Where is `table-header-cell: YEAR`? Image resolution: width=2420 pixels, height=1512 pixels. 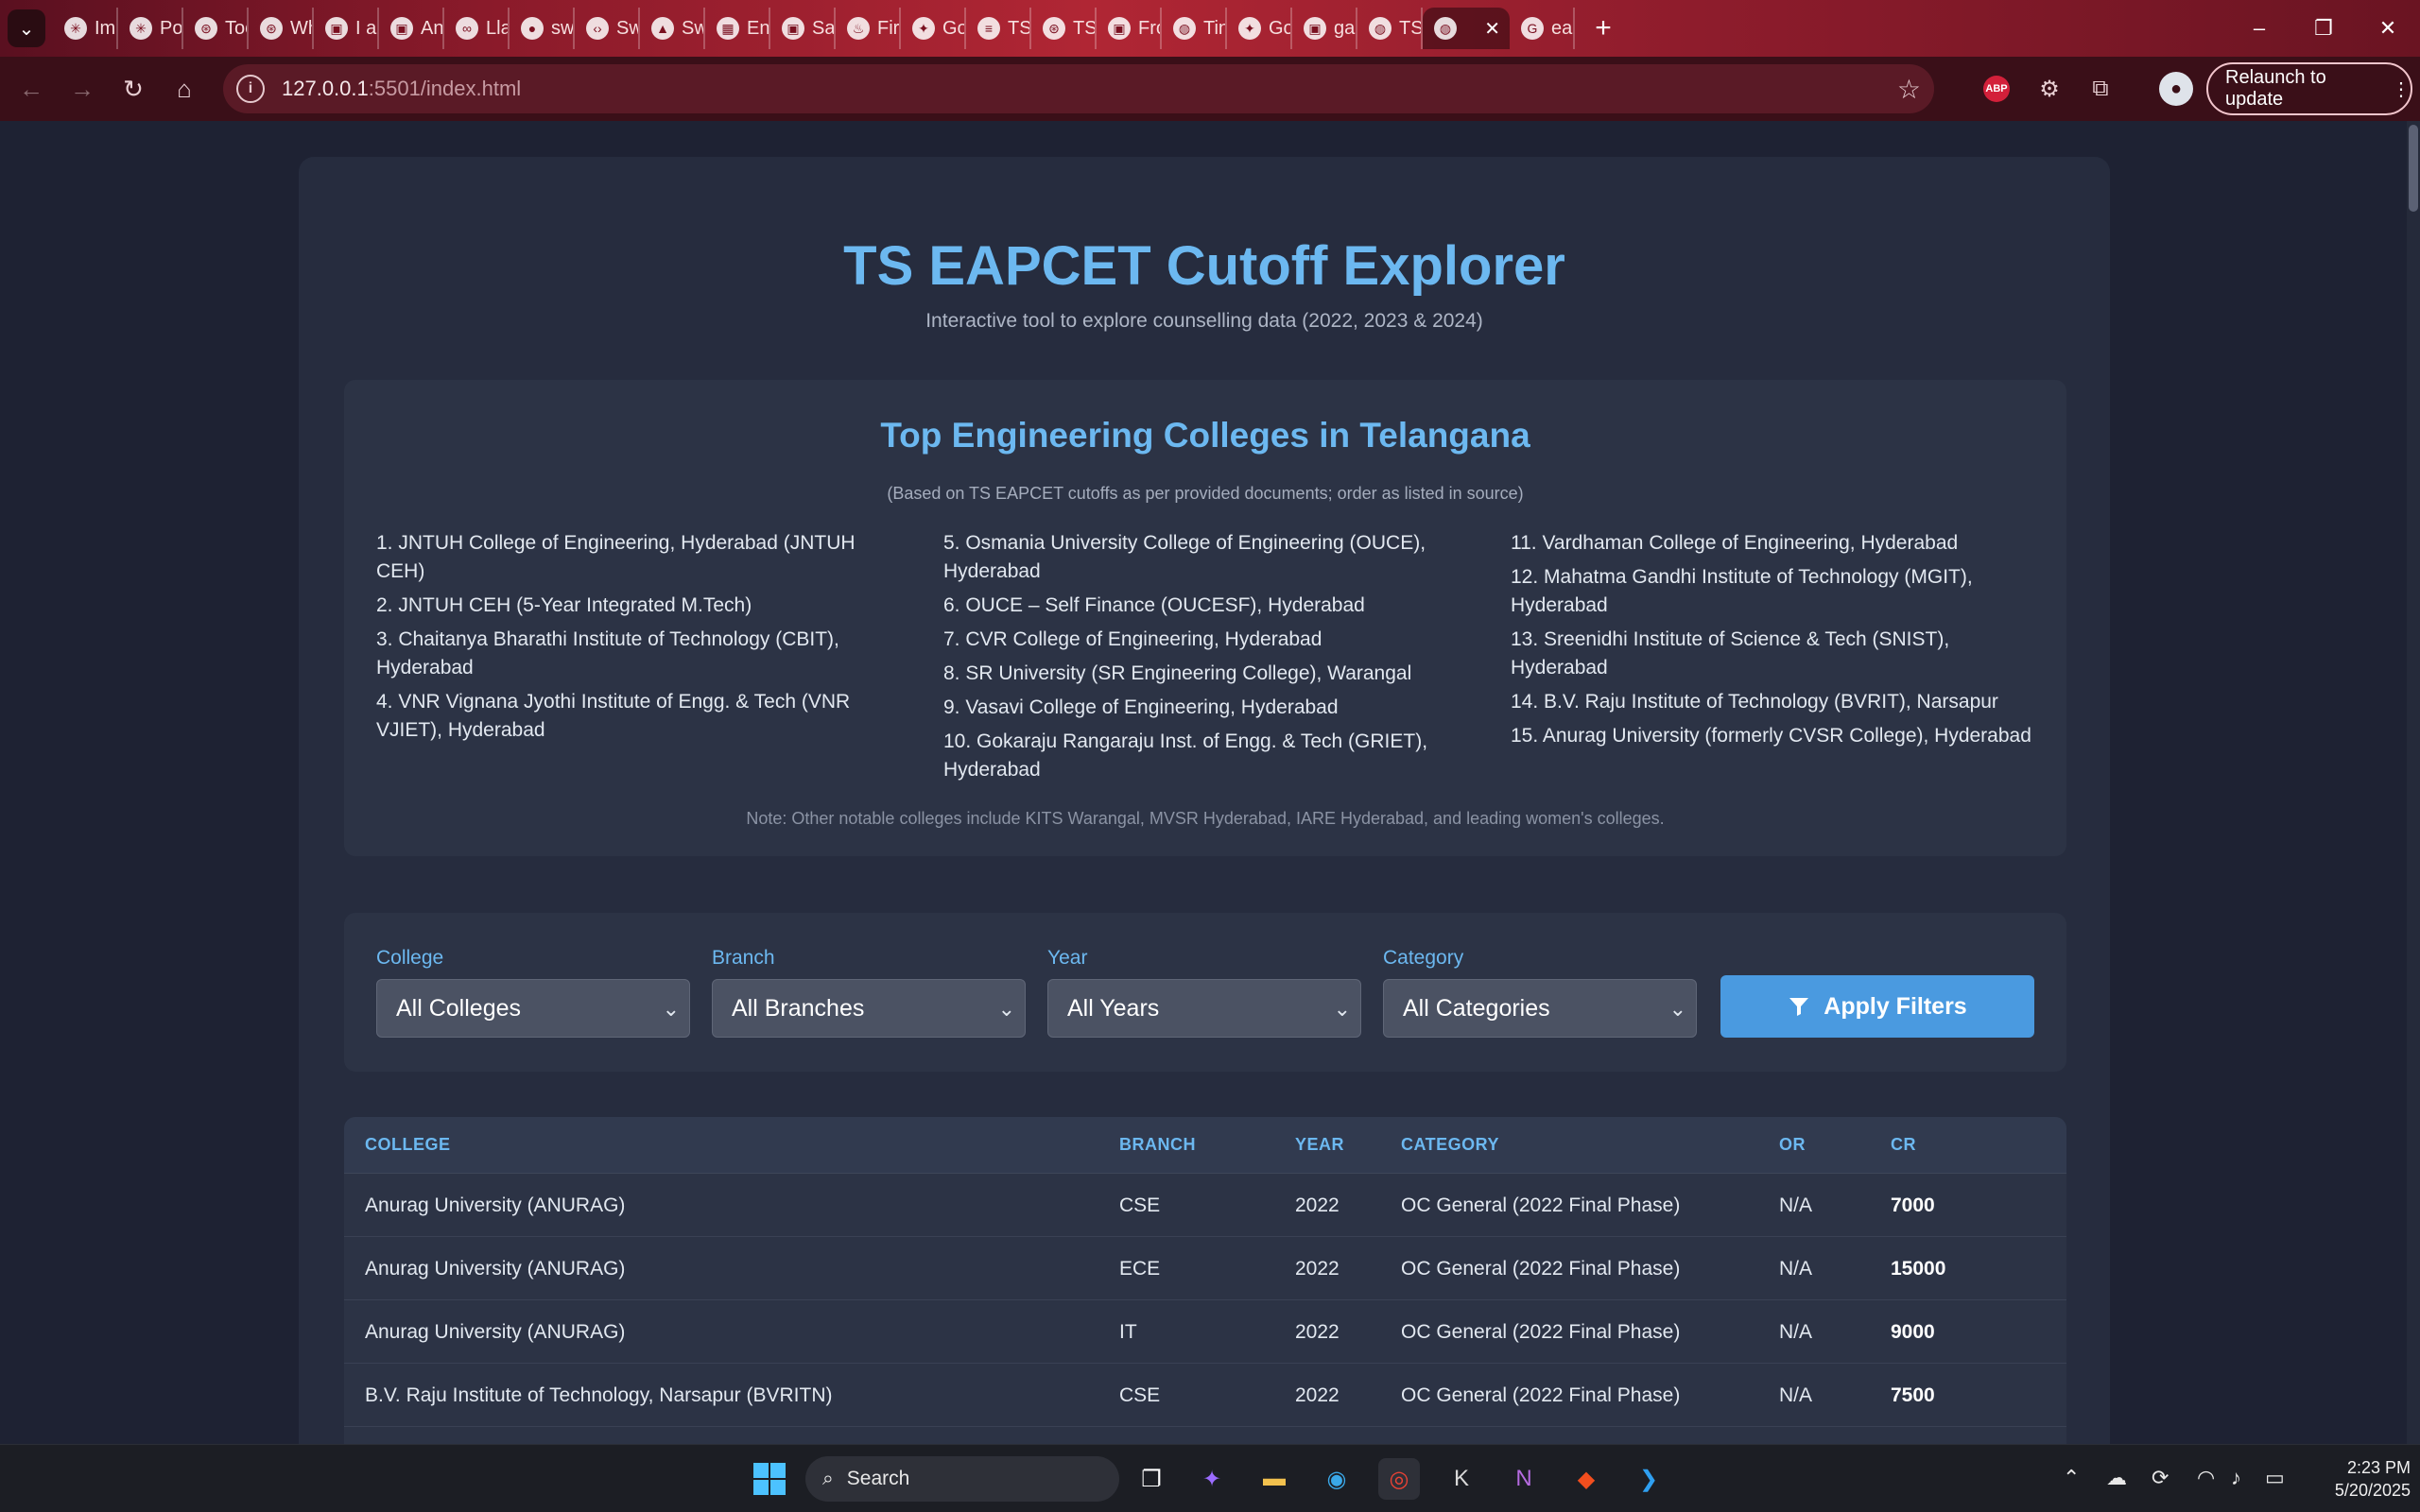
table-header-cell: YEAR is located at coordinates (1319, 1145).